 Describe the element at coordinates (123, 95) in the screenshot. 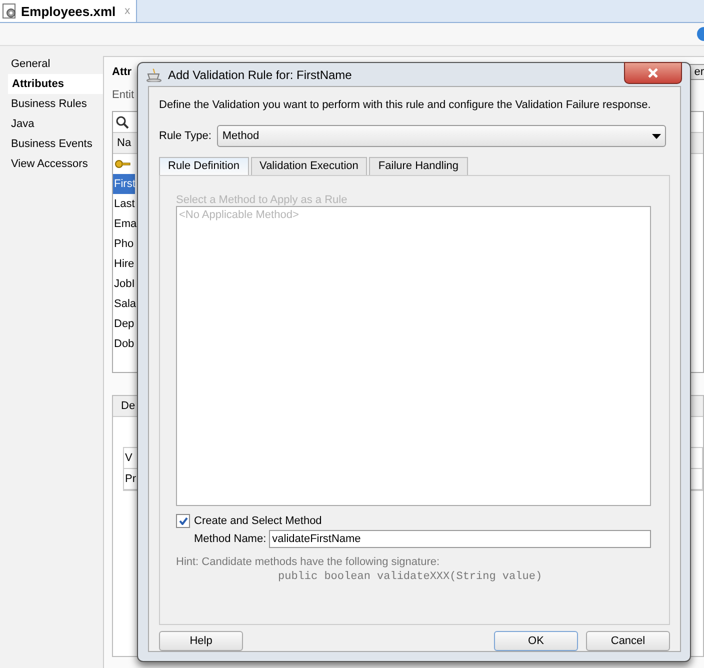

I see `section-subtitle: Entit` at that location.